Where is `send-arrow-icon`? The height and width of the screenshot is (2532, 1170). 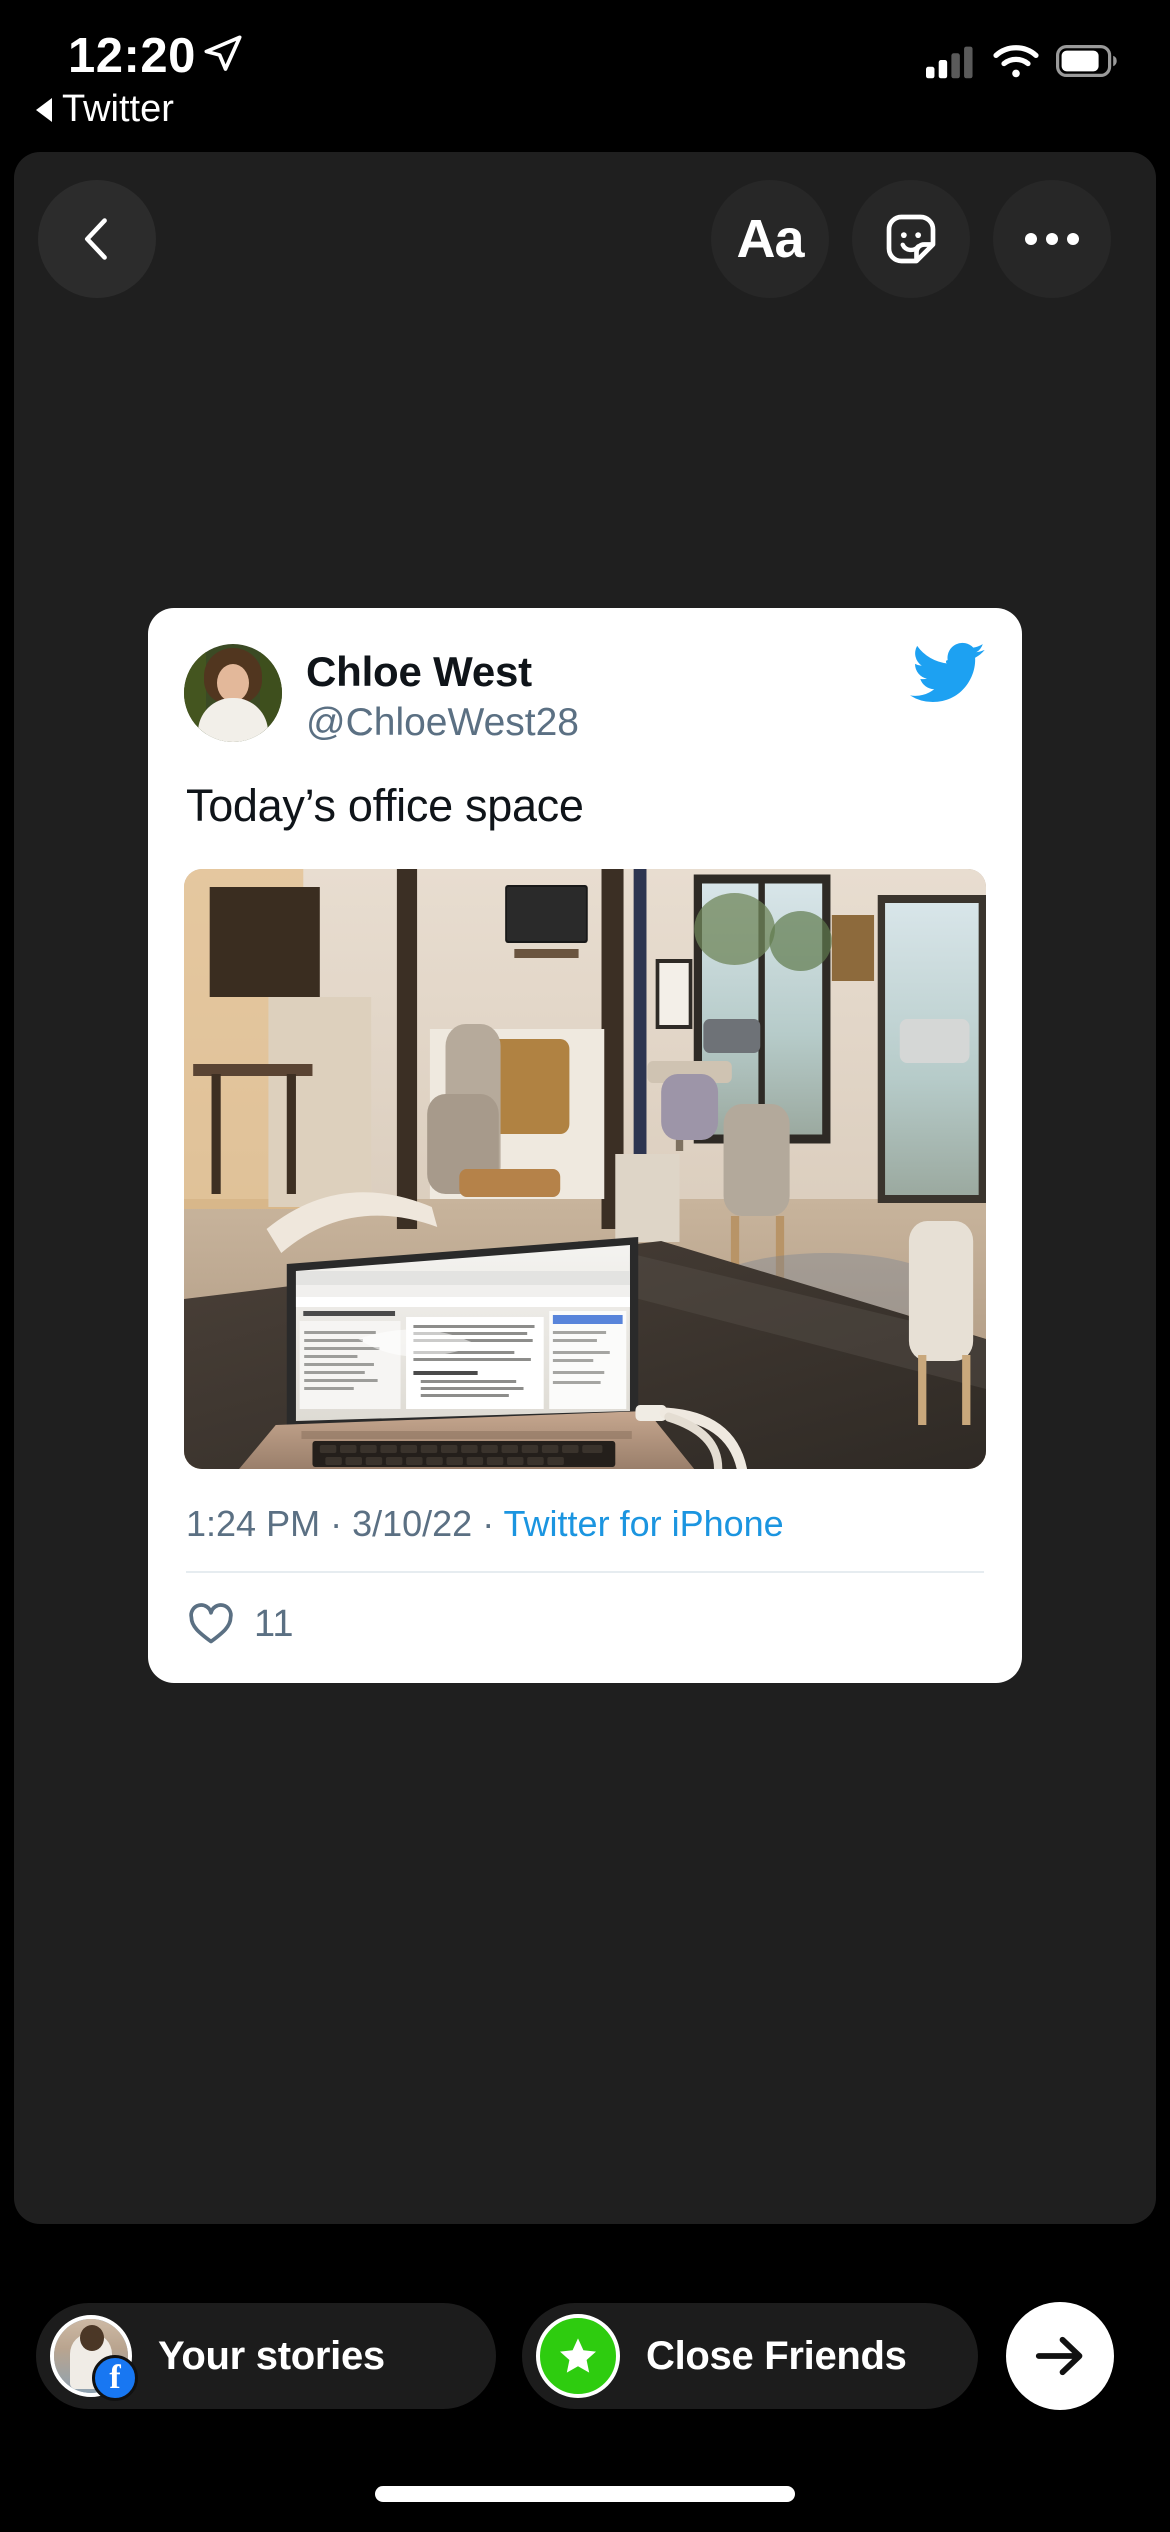
send-arrow-icon is located at coordinates (1059, 2356).